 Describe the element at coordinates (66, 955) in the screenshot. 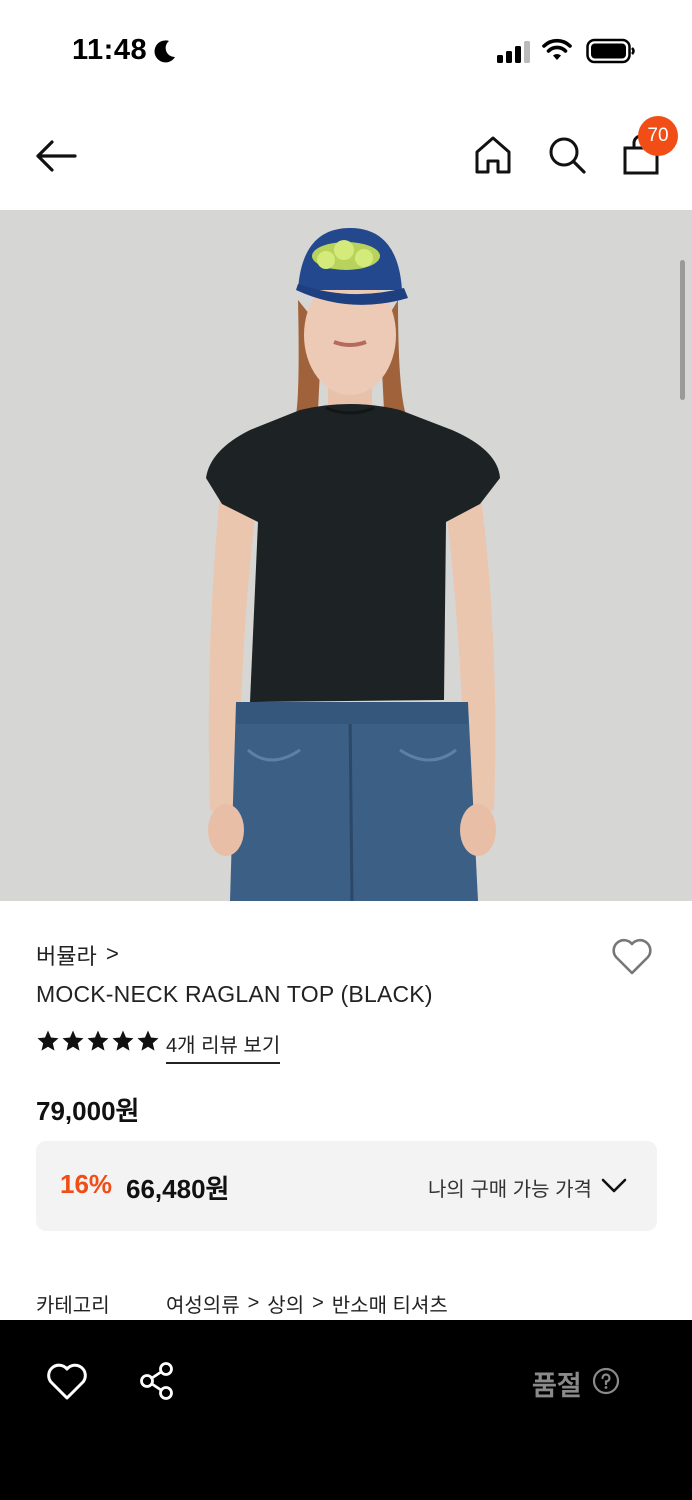

I see `brand-link: 버뮬라` at that location.